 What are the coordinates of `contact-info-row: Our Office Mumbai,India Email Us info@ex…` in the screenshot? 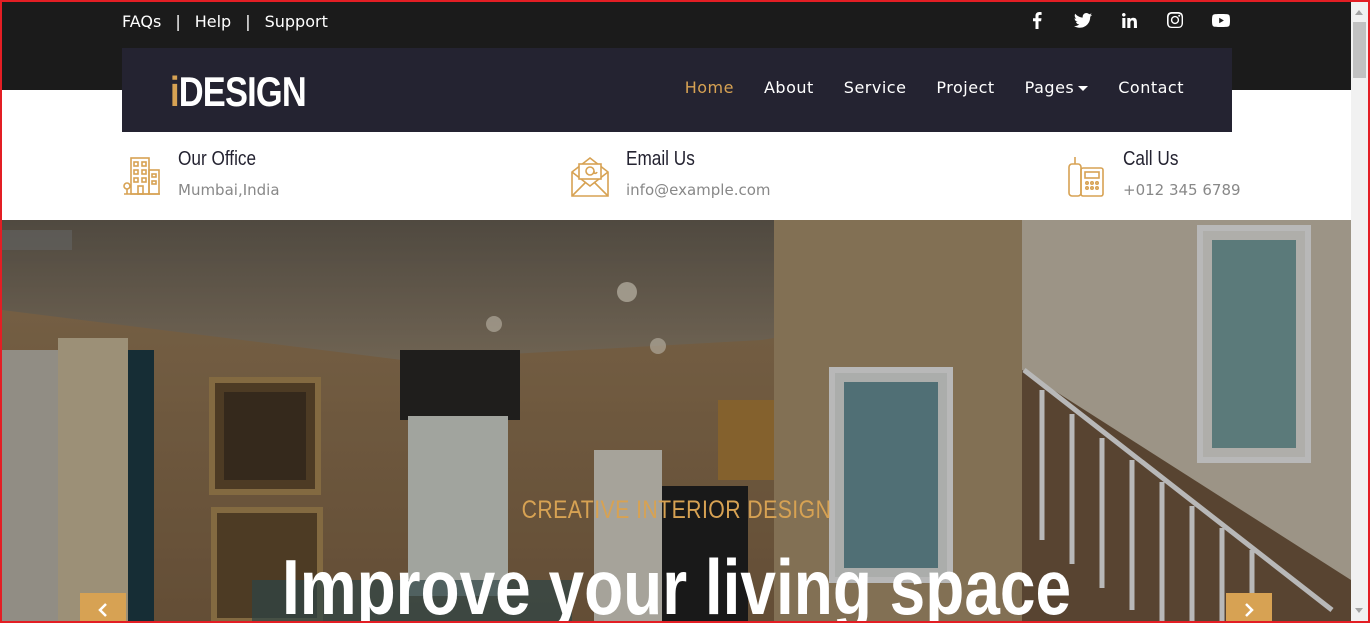 It's located at (676, 176).